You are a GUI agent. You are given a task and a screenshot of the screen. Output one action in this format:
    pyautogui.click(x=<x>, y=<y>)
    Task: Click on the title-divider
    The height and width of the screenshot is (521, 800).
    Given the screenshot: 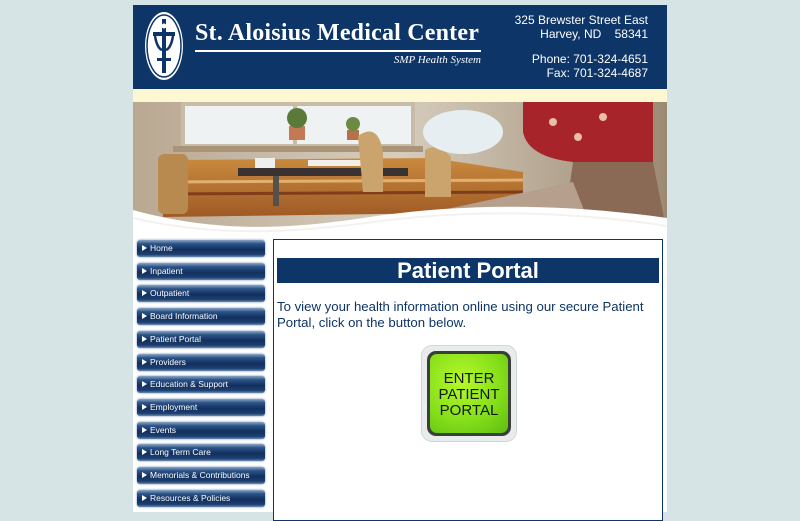 What is the action you would take?
    pyautogui.click(x=338, y=51)
    